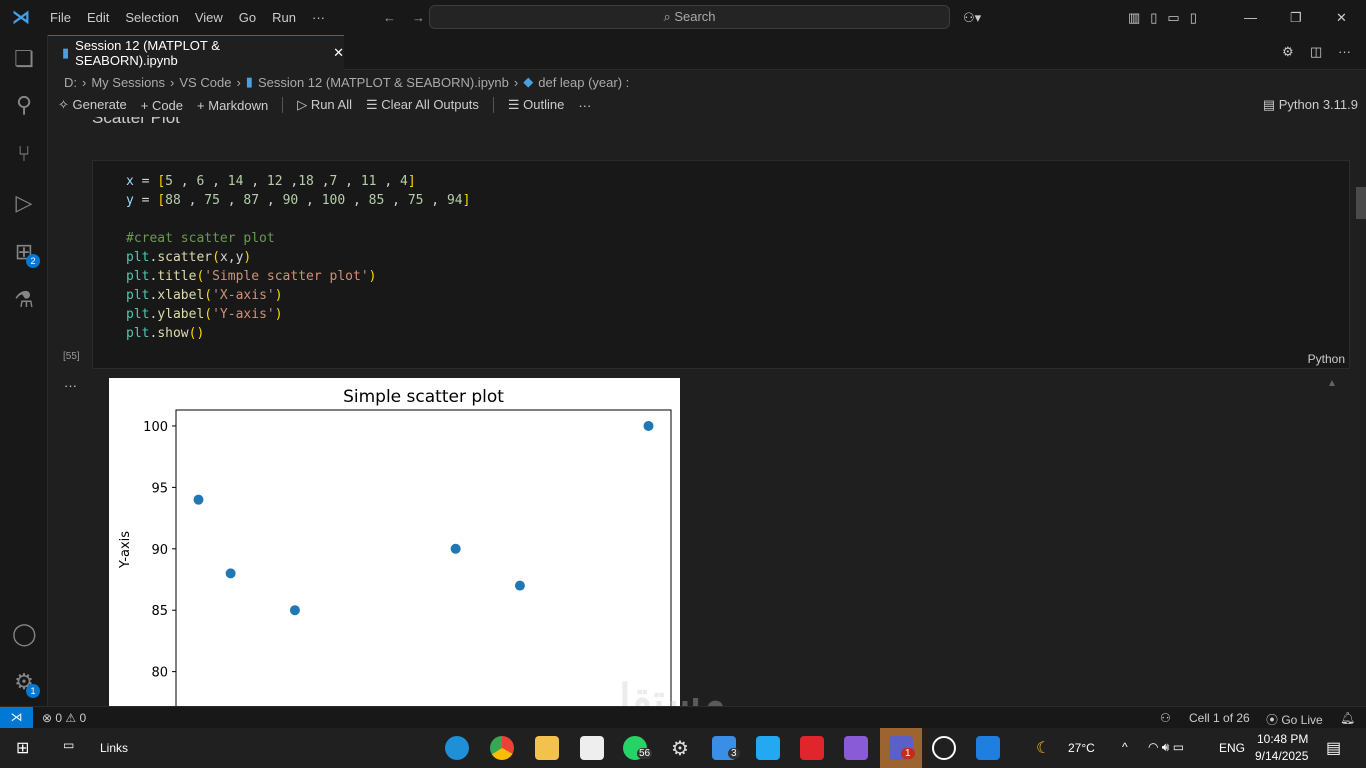  What do you see at coordinates (502, 748) in the screenshot?
I see `chrome-icon` at bounding box center [502, 748].